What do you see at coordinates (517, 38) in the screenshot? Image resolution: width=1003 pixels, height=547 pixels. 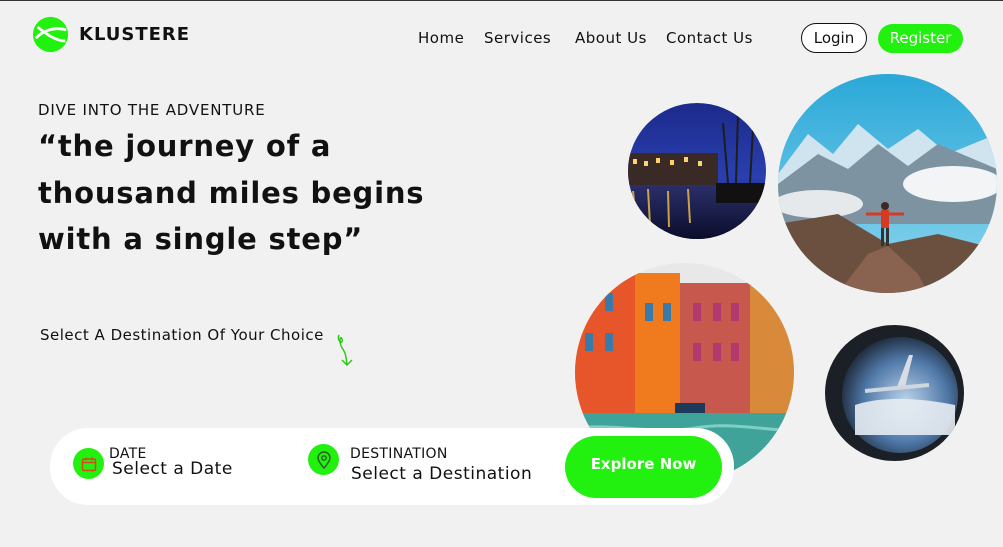 I see `nav-services: Services` at bounding box center [517, 38].